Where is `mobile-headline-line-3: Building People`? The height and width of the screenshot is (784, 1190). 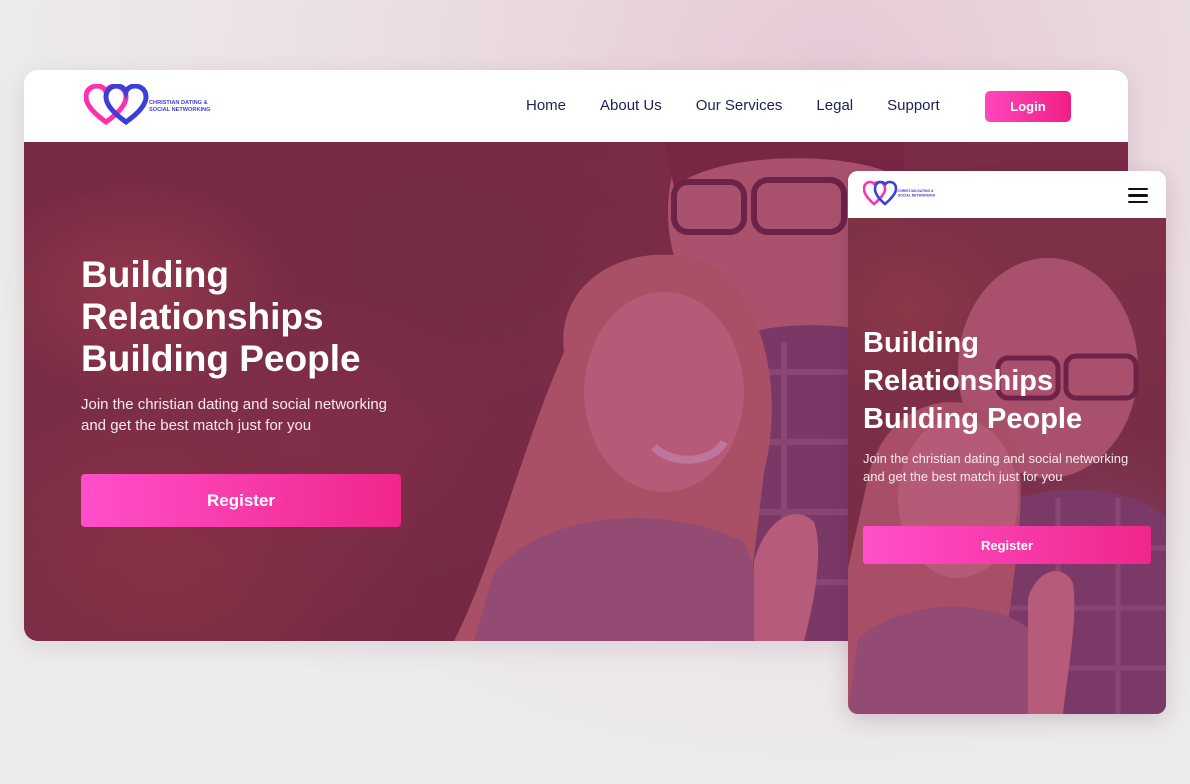 mobile-headline-line-3: Building People is located at coordinates (973, 419).